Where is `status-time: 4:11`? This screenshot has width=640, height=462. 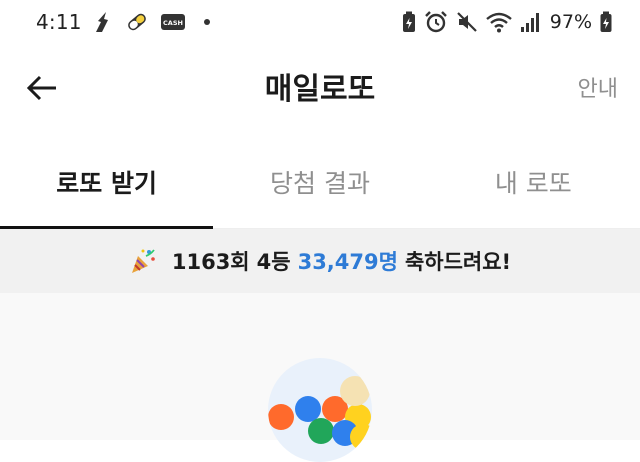
status-time: 4:11 is located at coordinates (59, 22).